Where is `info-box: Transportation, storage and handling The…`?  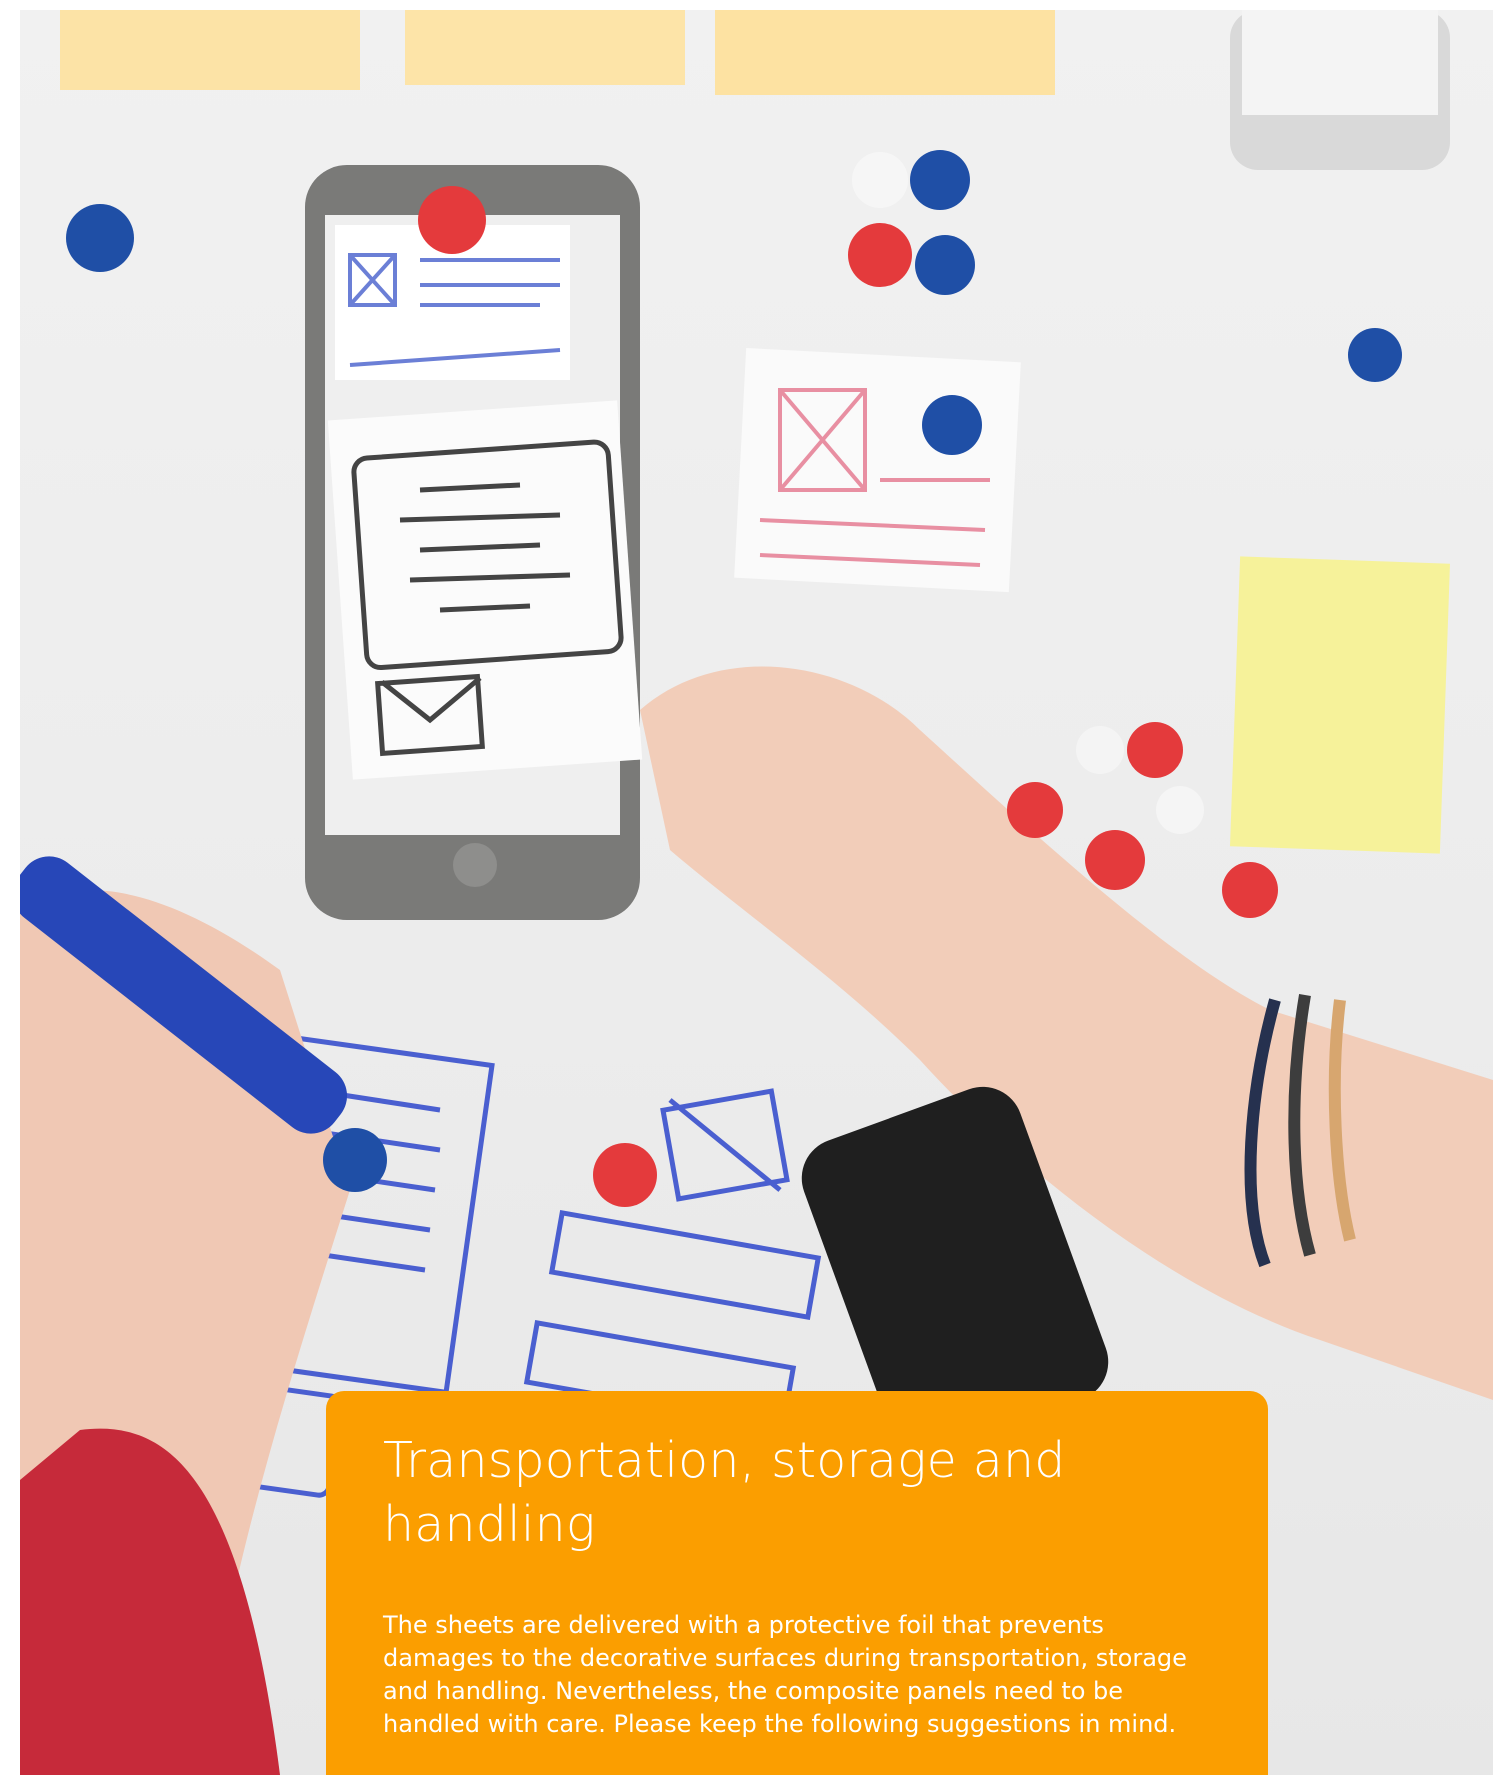
info-box: Transportation, storage and handling The… is located at coordinates (797, 1583).